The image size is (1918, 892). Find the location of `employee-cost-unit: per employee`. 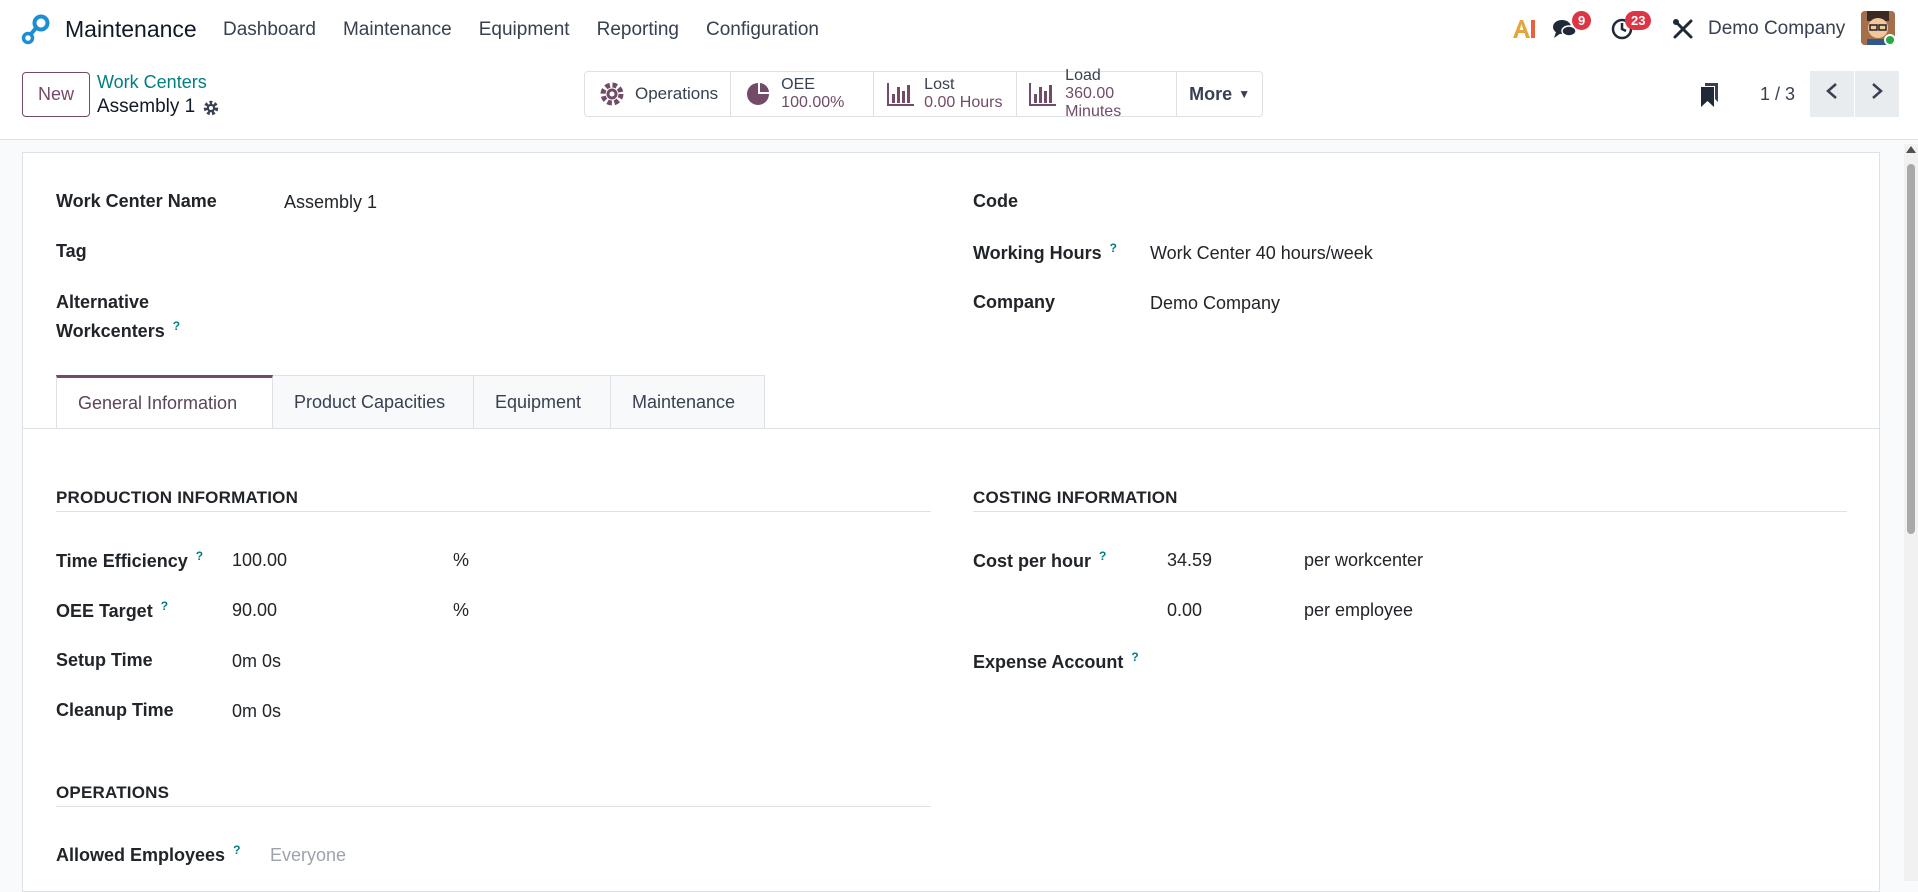

employee-cost-unit: per employee is located at coordinates (1359, 610).